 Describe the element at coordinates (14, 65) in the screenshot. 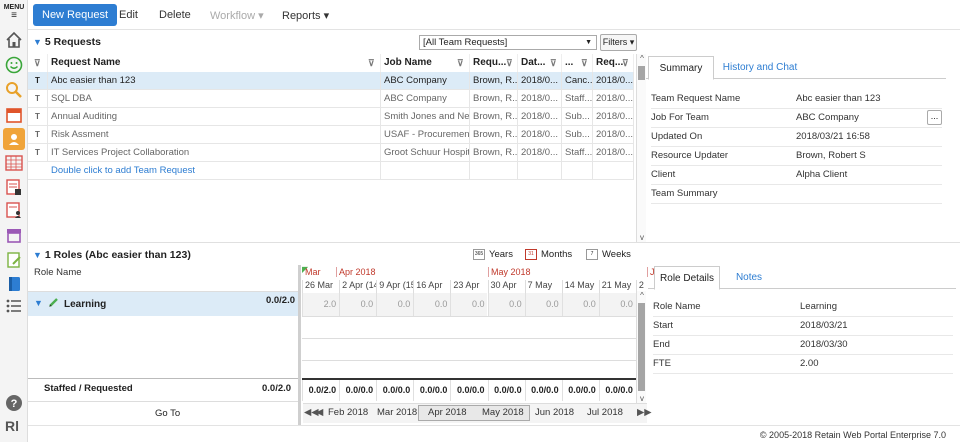

I see `smiley-icon` at that location.